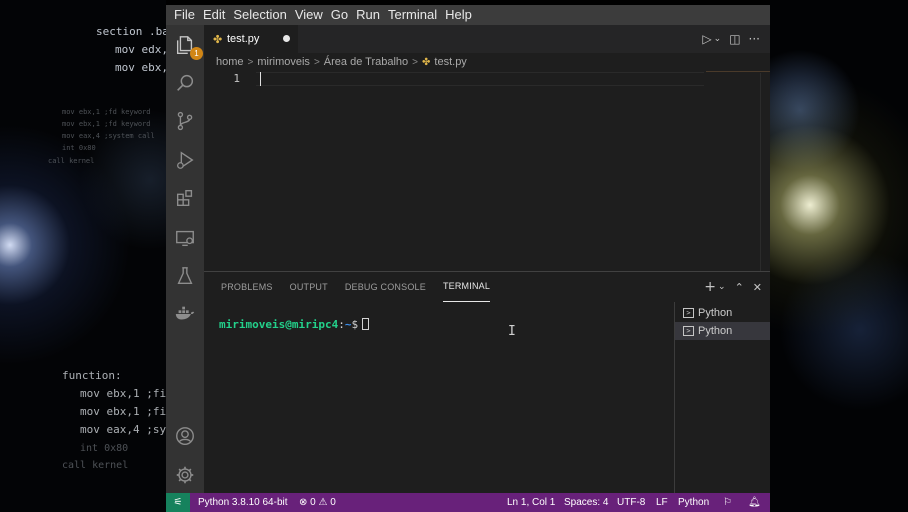 This screenshot has width=908, height=512. What do you see at coordinates (95, 465) in the screenshot?
I see `wallpaper-code-line: call kernel` at bounding box center [95, 465].